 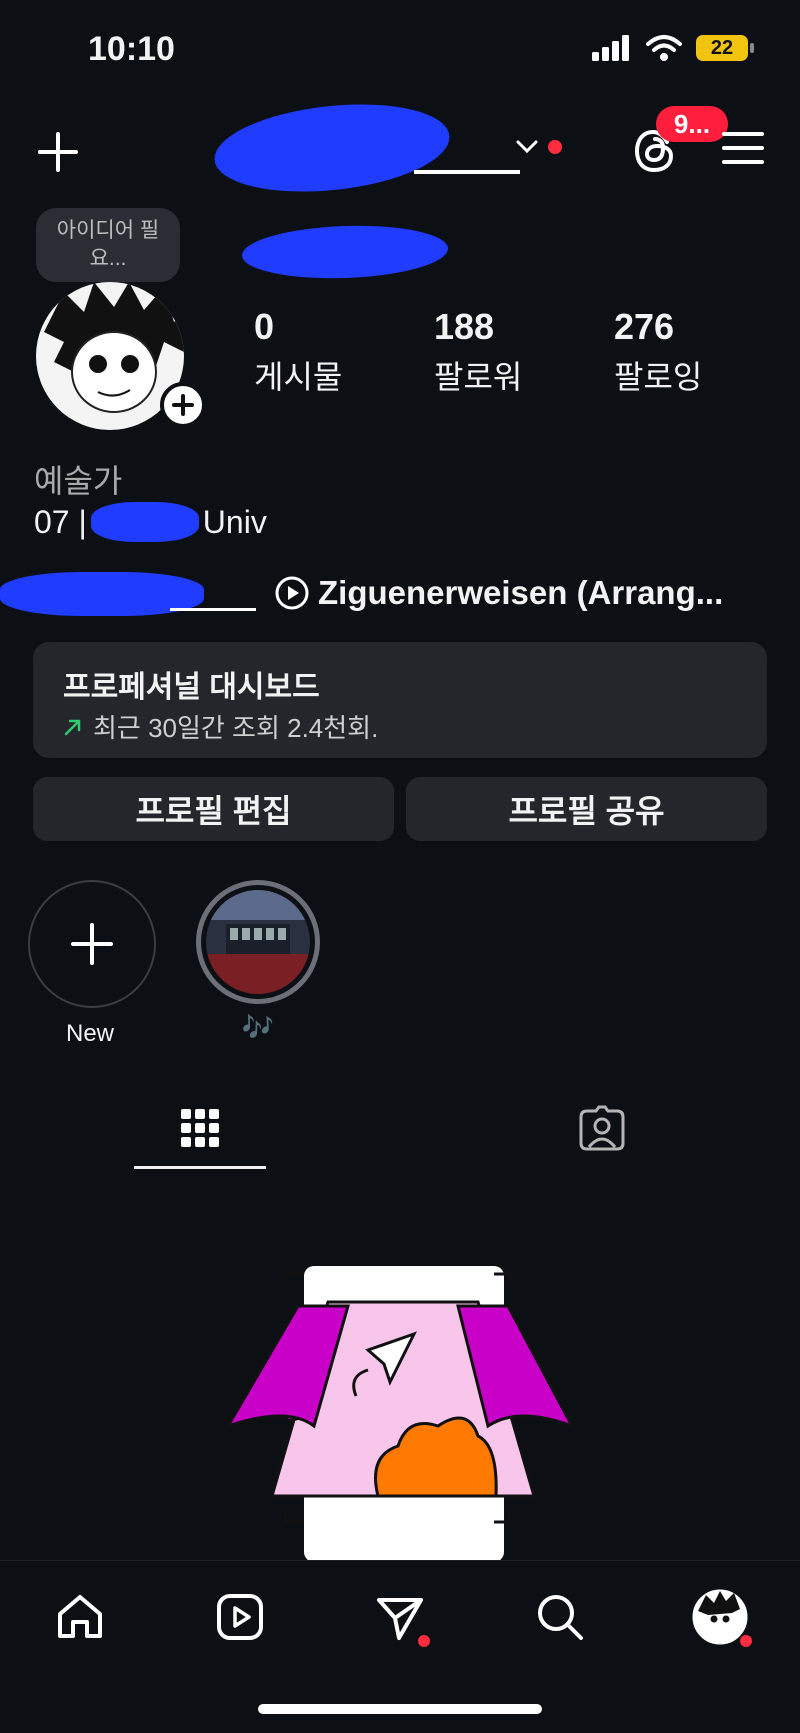 What do you see at coordinates (365, 148) in the screenshot?
I see `username-redaction` at bounding box center [365, 148].